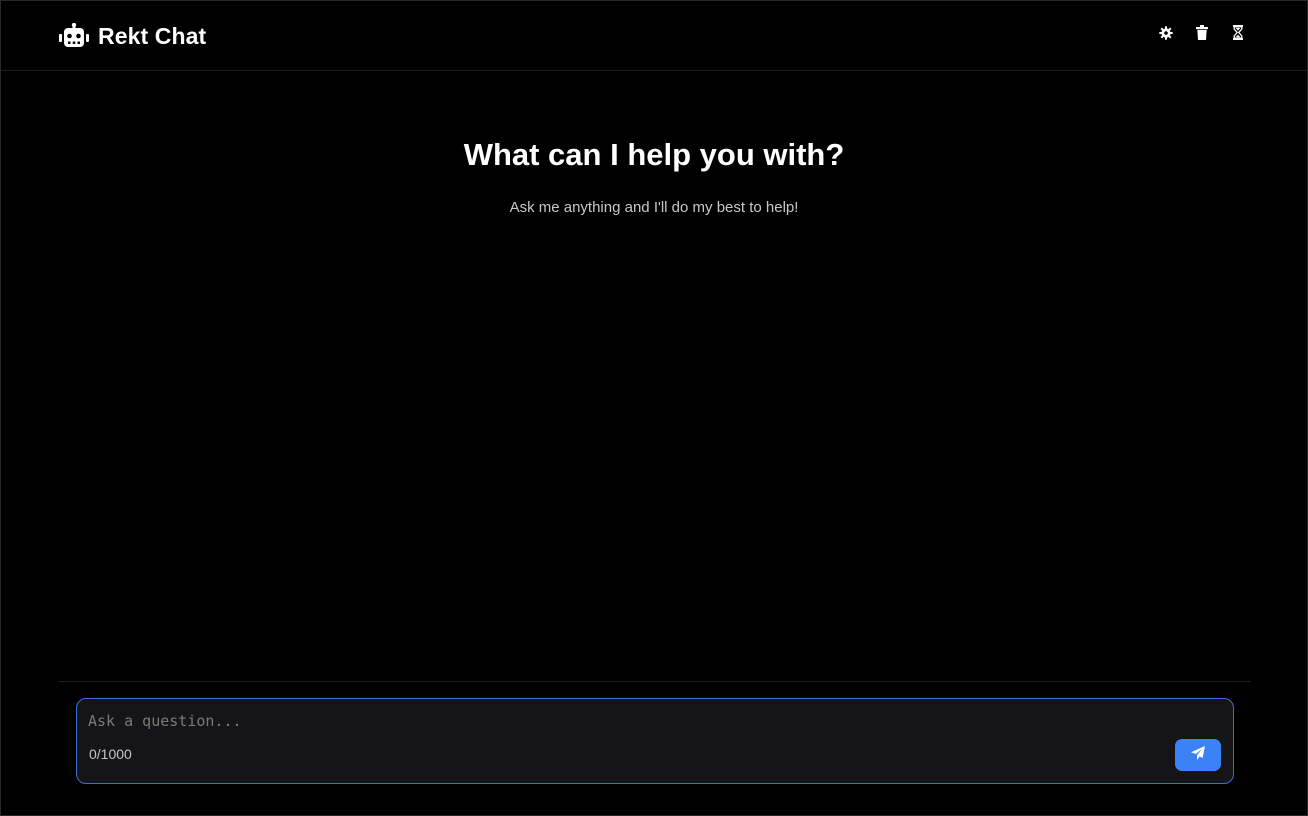  I want to click on message-composer: 0/1000, so click(655, 741).